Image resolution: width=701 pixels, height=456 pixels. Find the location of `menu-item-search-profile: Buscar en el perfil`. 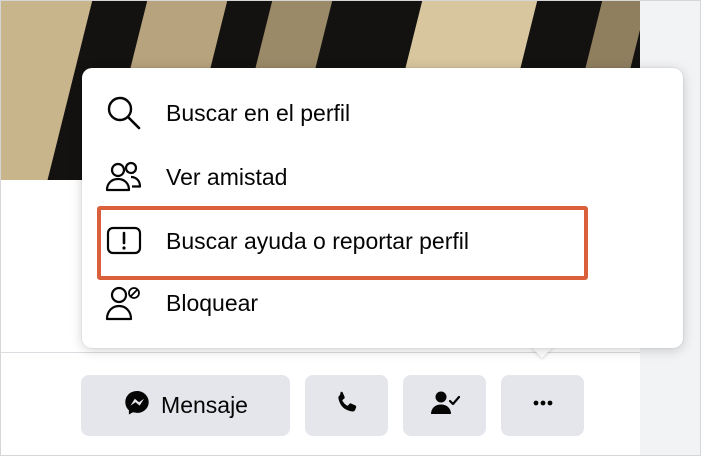

menu-item-search-profile: Buscar en el perfil is located at coordinates (227, 113).